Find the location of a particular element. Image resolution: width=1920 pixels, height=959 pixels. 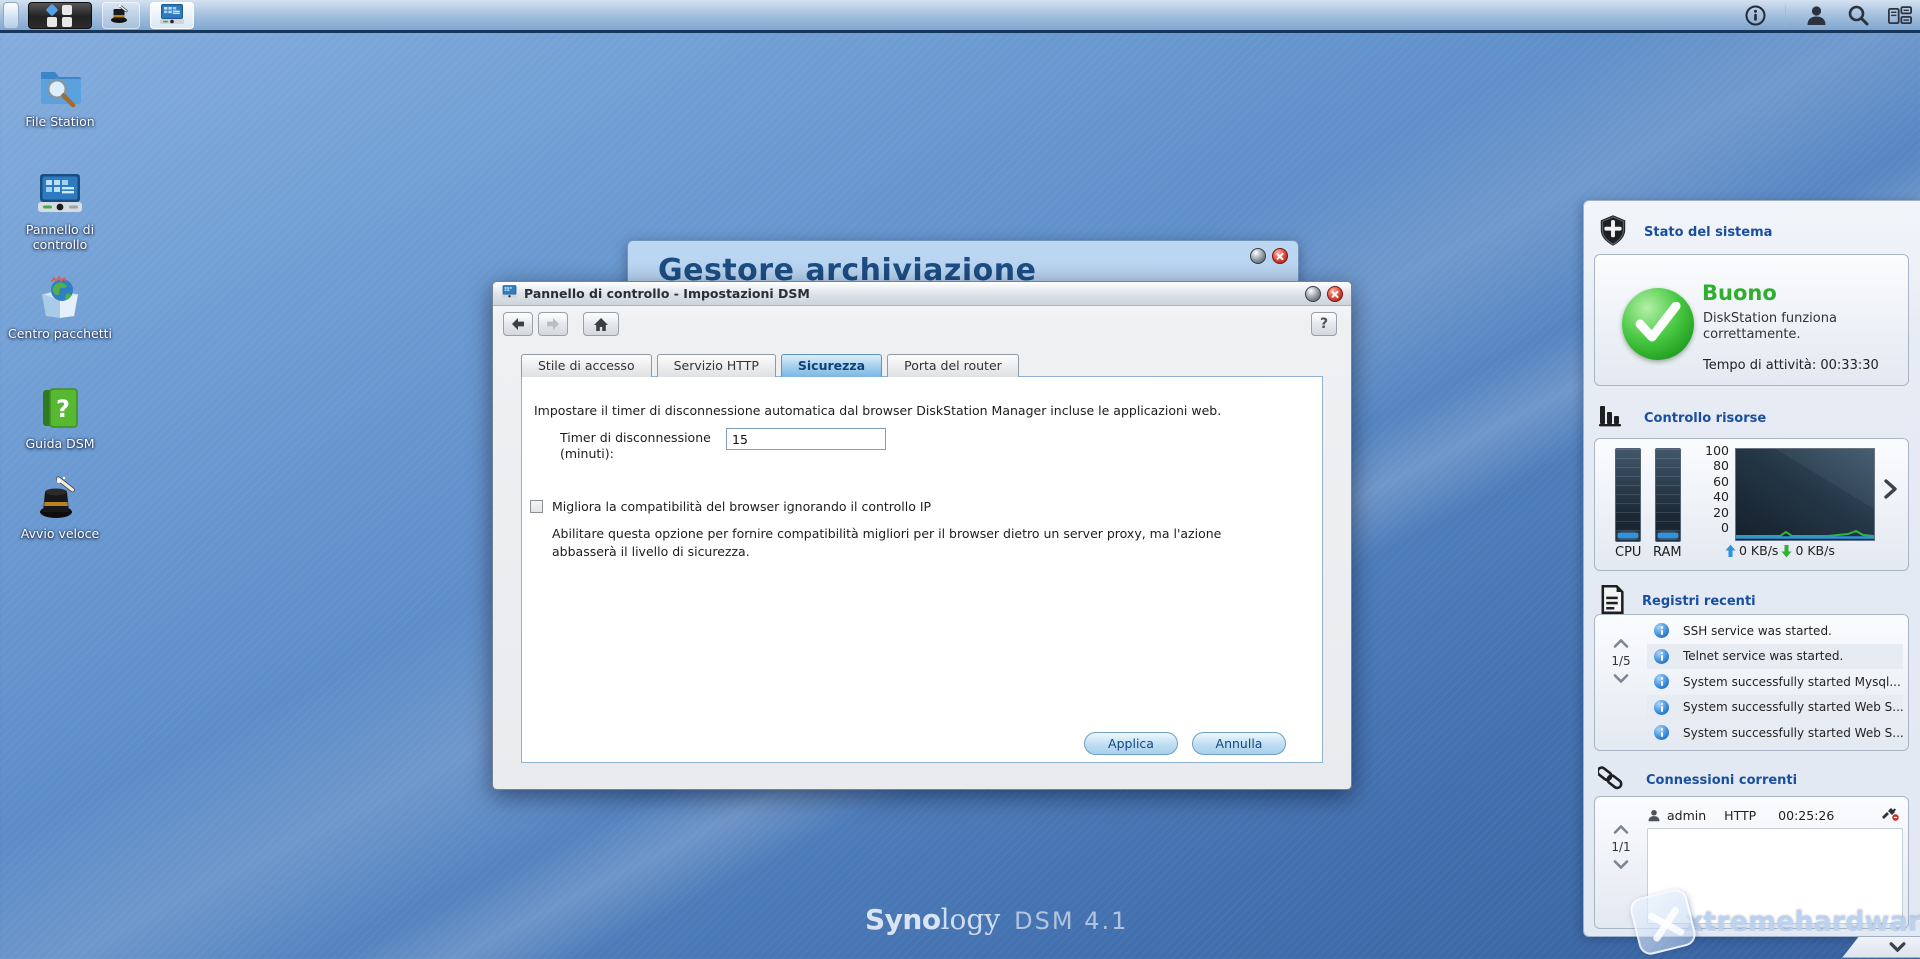

shield-icon is located at coordinates (1613, 232).